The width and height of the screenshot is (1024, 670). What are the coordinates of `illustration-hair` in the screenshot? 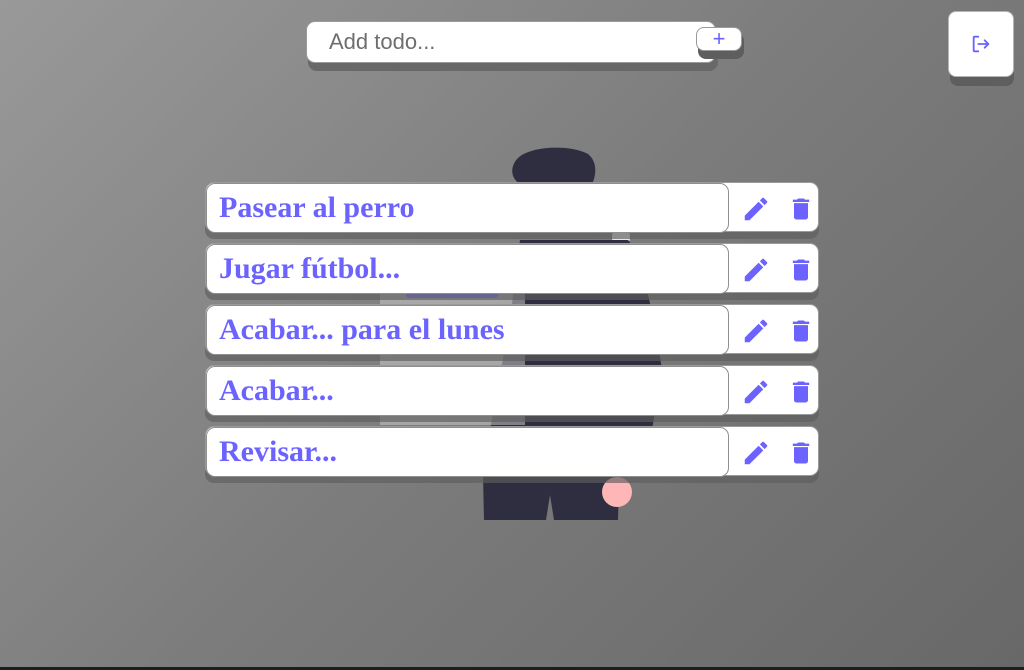 It's located at (554, 165).